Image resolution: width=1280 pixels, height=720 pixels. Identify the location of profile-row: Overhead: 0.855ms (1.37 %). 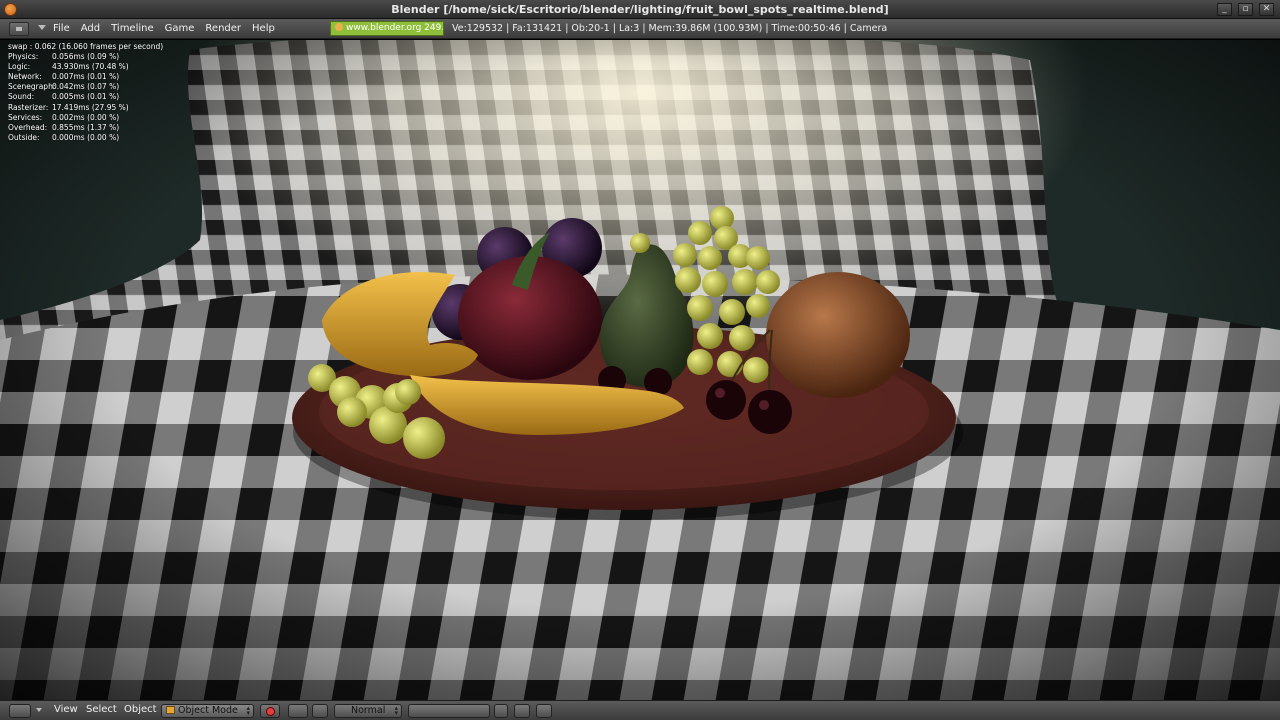
(64, 127).